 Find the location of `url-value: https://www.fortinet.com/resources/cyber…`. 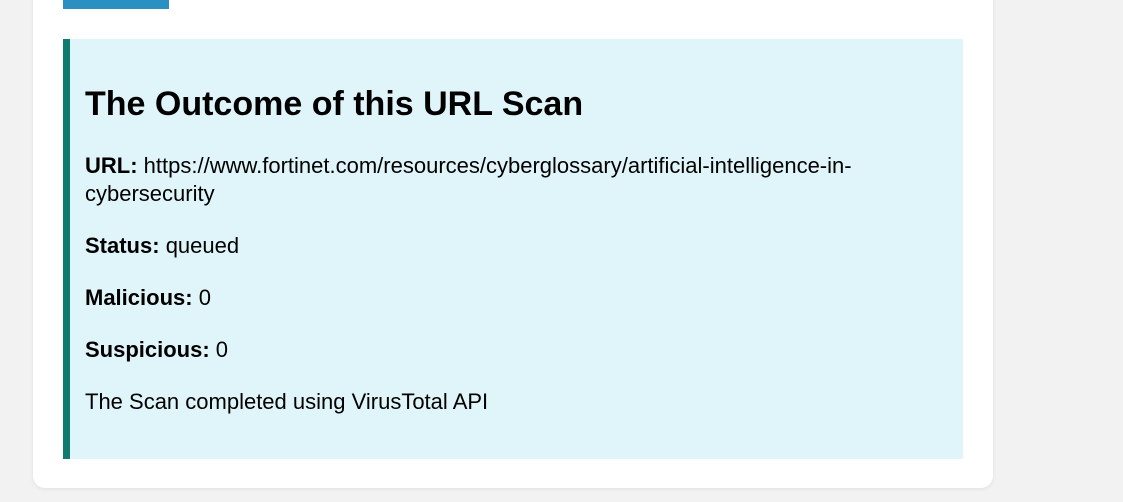

url-value: https://www.fortinet.com/resources/cyber… is located at coordinates (468, 179).